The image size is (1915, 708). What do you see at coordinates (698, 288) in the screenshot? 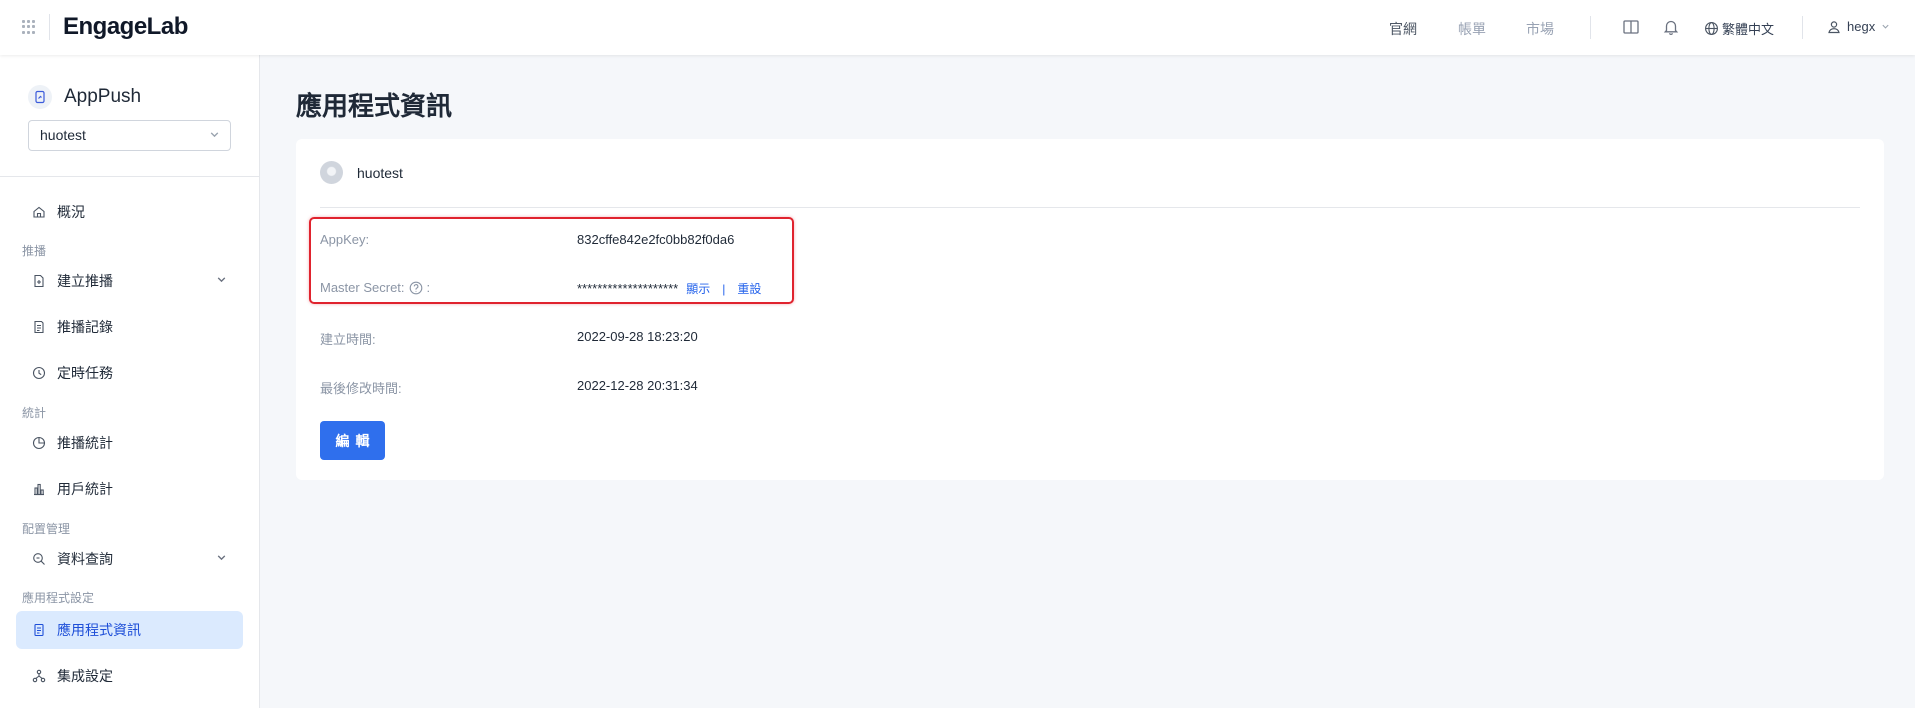
I see `show-secret-link: 顯示` at bounding box center [698, 288].